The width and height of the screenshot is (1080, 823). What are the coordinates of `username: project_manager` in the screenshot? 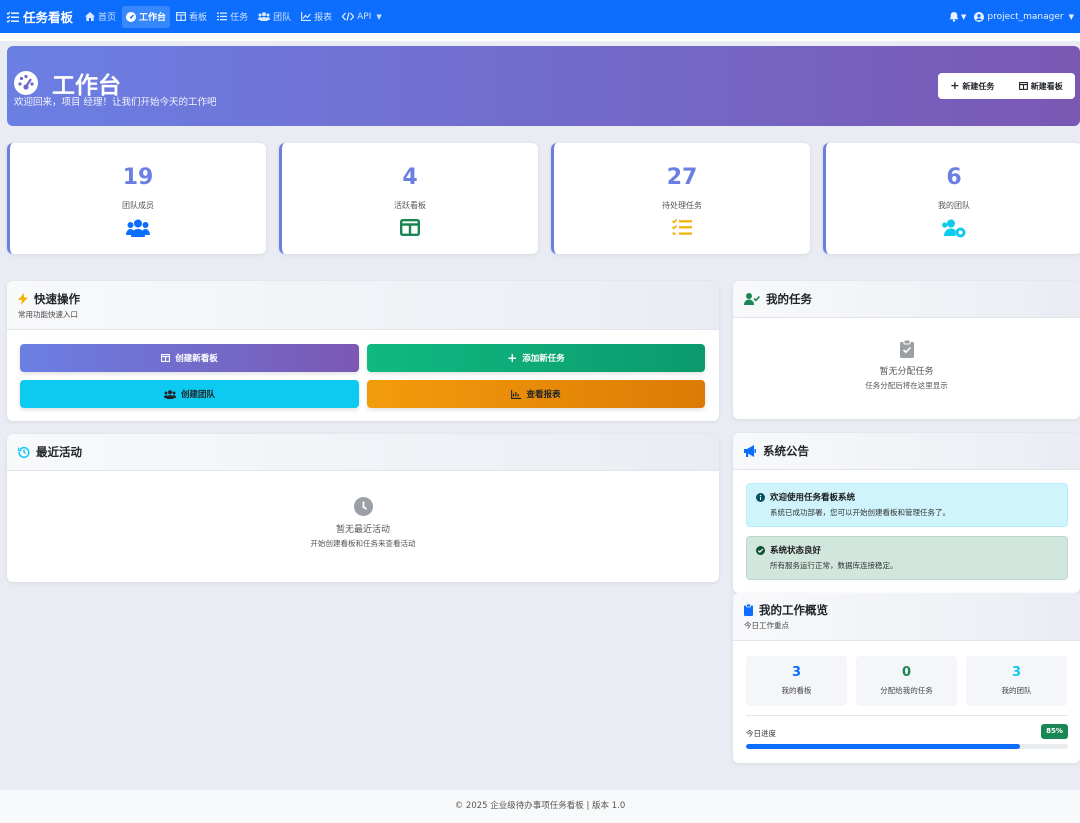 It's located at (1025, 16).